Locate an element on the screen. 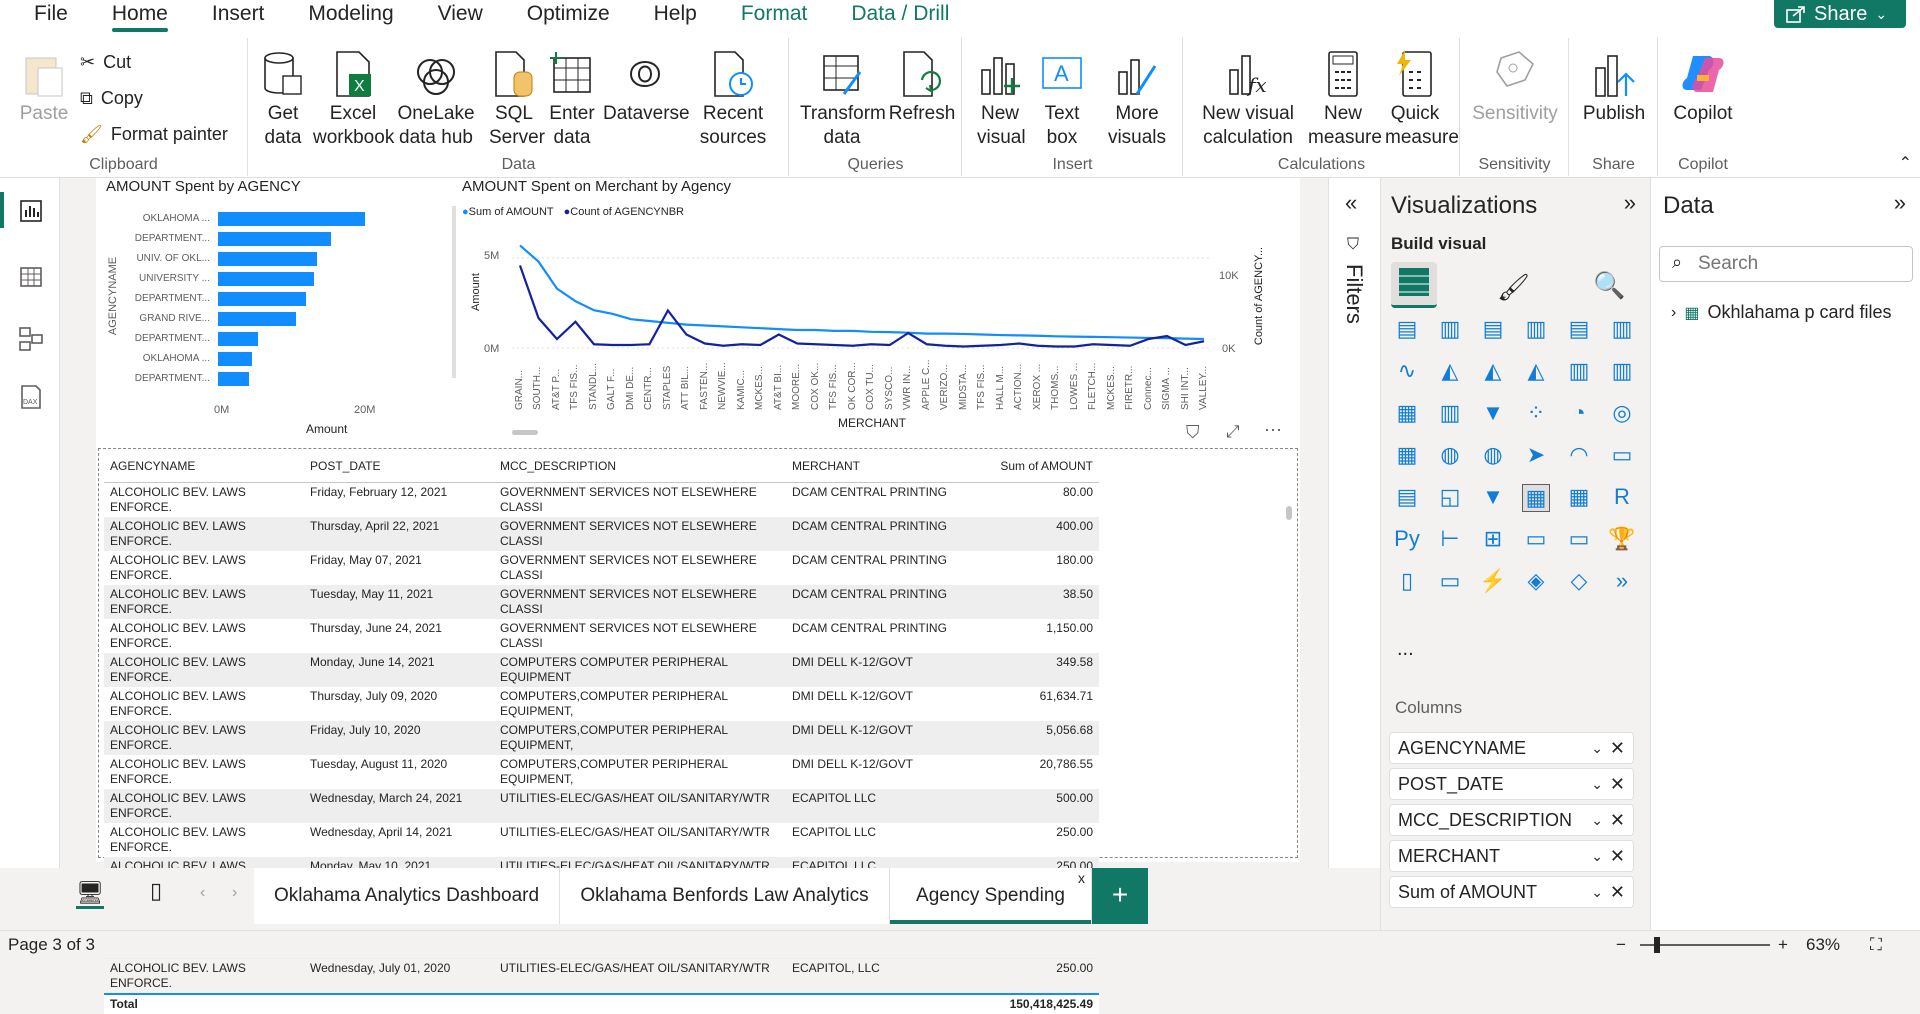 The height and width of the screenshot is (1014, 1920). waterfall-icon: ▥ is located at coordinates (1450, 414).